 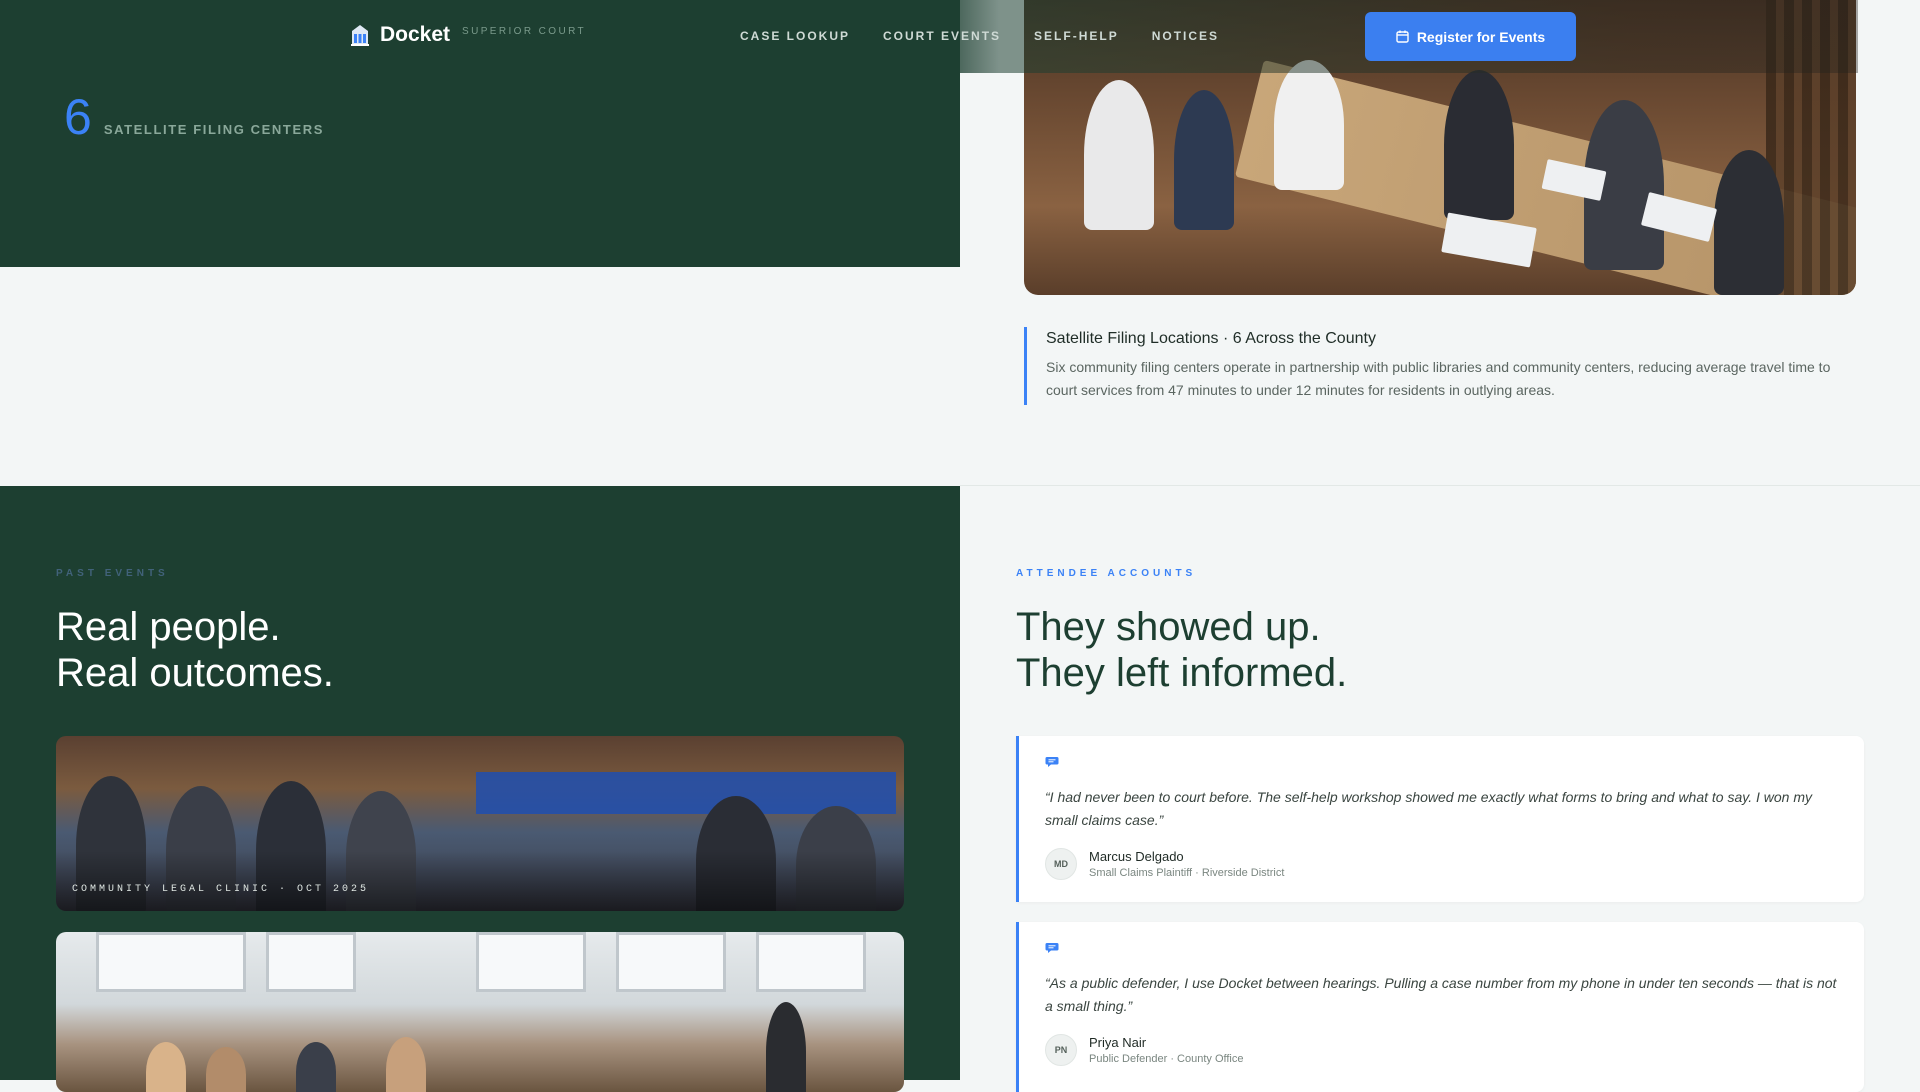 What do you see at coordinates (1440, 485) in the screenshot?
I see `section-divider` at bounding box center [1440, 485].